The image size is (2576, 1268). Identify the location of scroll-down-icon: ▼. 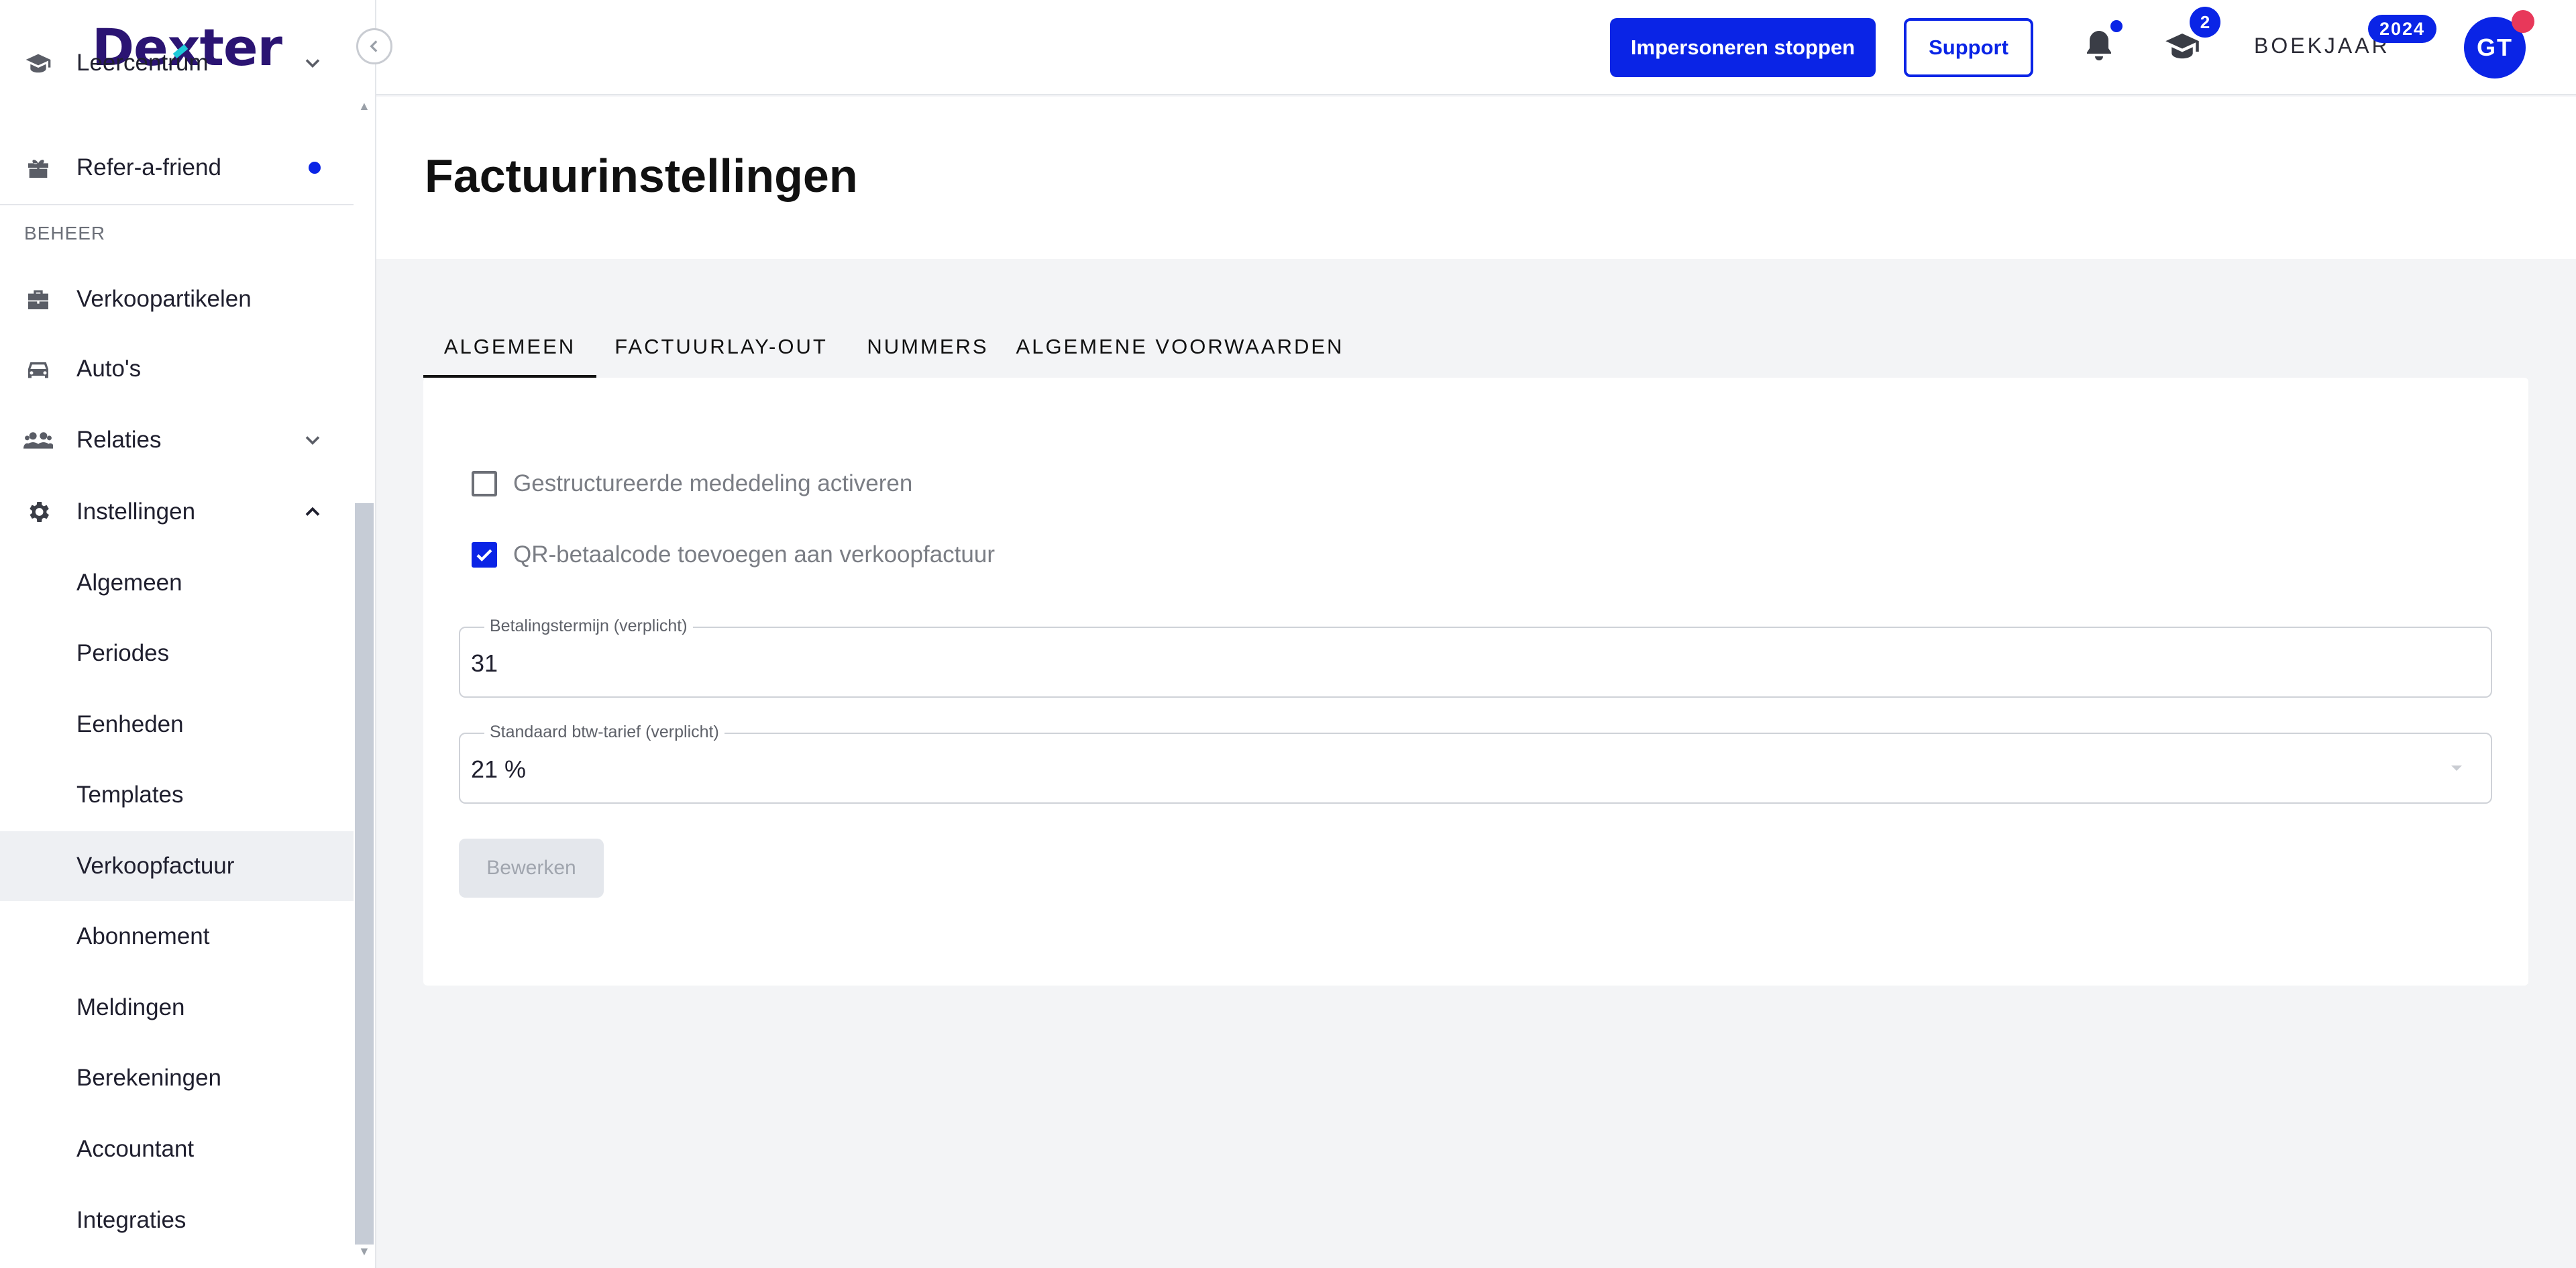
(364, 1252).